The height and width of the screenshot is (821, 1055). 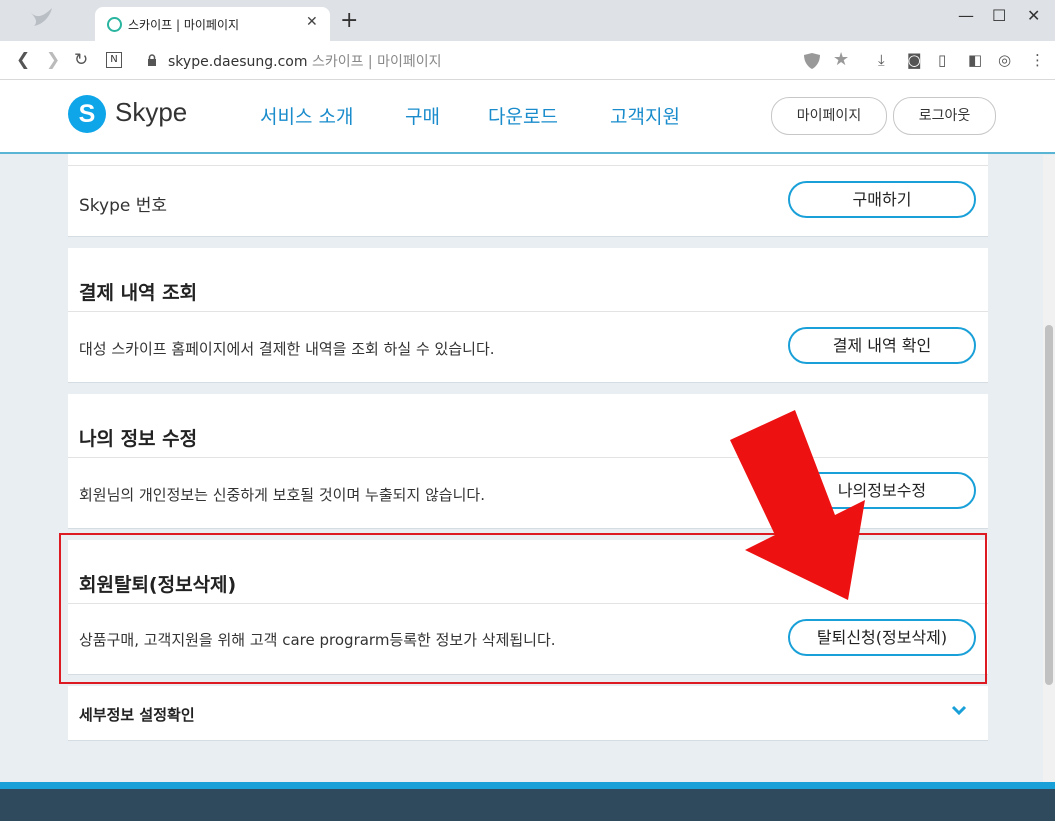 I want to click on chevron-down-icon, so click(x=959, y=710).